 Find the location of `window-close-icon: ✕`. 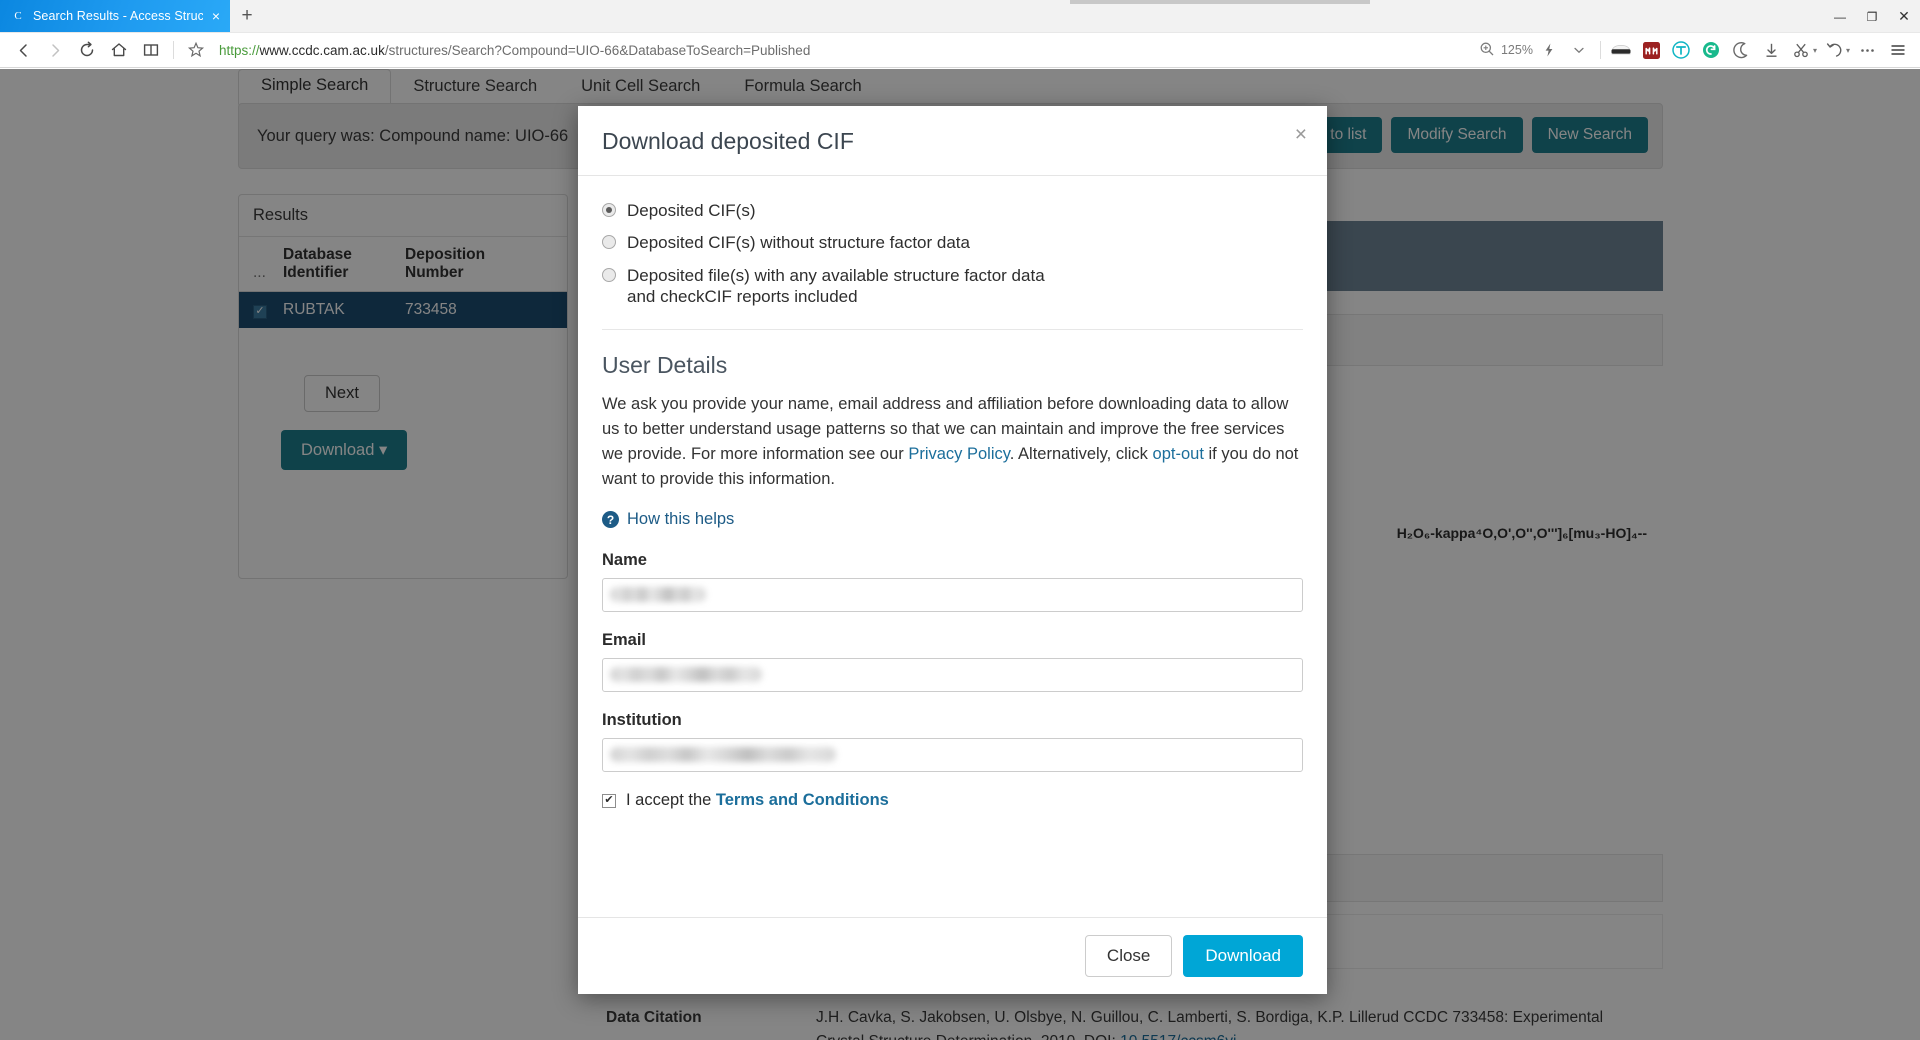

window-close-icon: ✕ is located at coordinates (1904, 16).